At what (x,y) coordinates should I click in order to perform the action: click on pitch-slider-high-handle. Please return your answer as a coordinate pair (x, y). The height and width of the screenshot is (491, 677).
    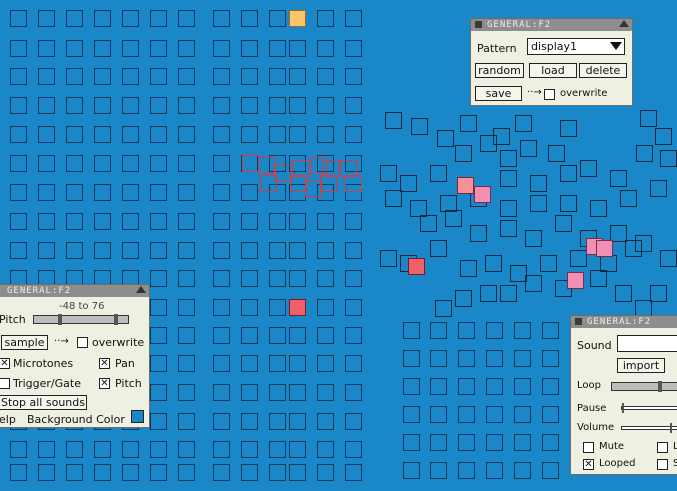
    Looking at the image, I should click on (116, 319).